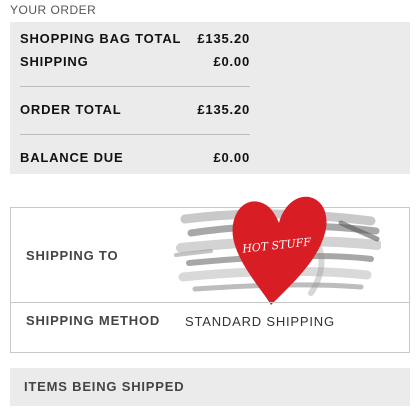  Describe the element at coordinates (231, 157) in the screenshot. I see `balance-due-value: £0.00` at that location.